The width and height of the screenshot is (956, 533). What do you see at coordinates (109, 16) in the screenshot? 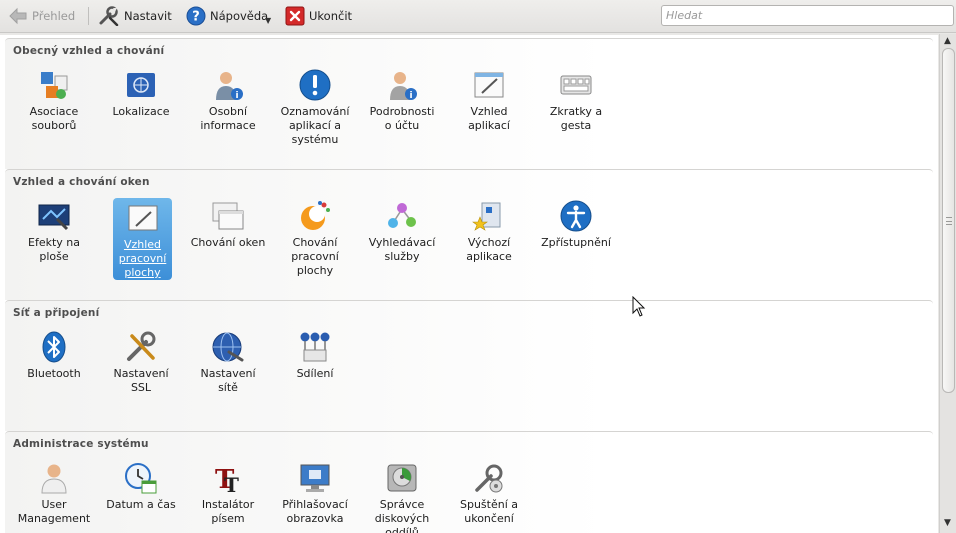
I see `wrench-screwdriver-icon` at bounding box center [109, 16].